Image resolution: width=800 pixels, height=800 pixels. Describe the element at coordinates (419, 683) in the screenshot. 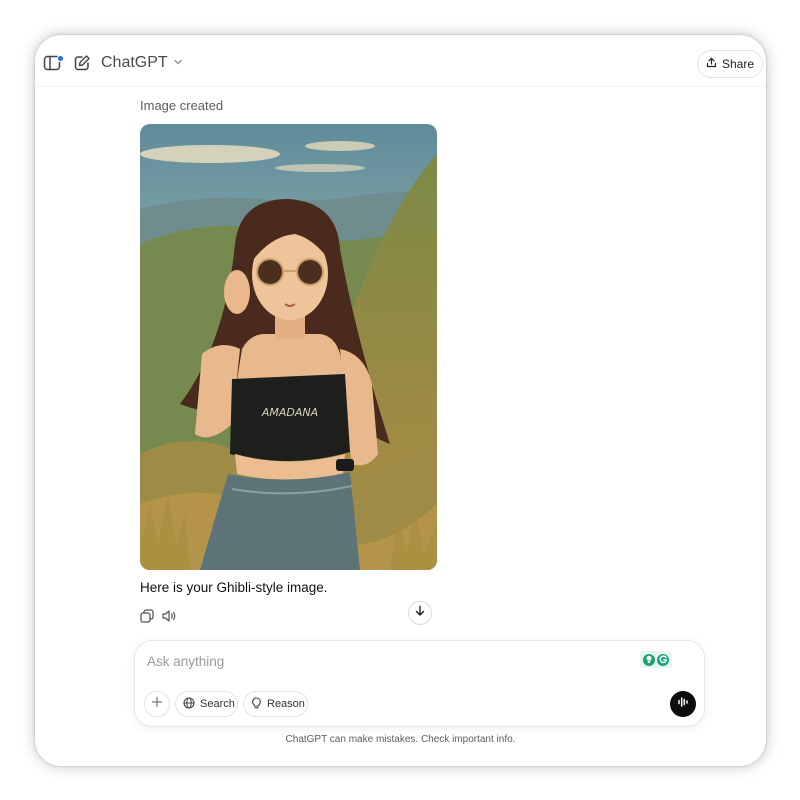

I see `message-composer: Search Reason` at that location.